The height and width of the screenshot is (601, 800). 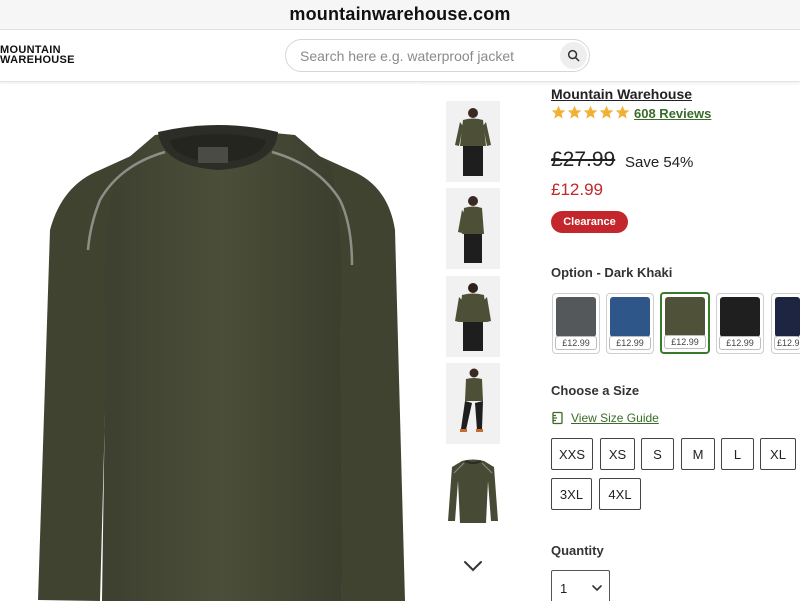 I want to click on size-option-4xl: 4XL, so click(x=620, y=494).